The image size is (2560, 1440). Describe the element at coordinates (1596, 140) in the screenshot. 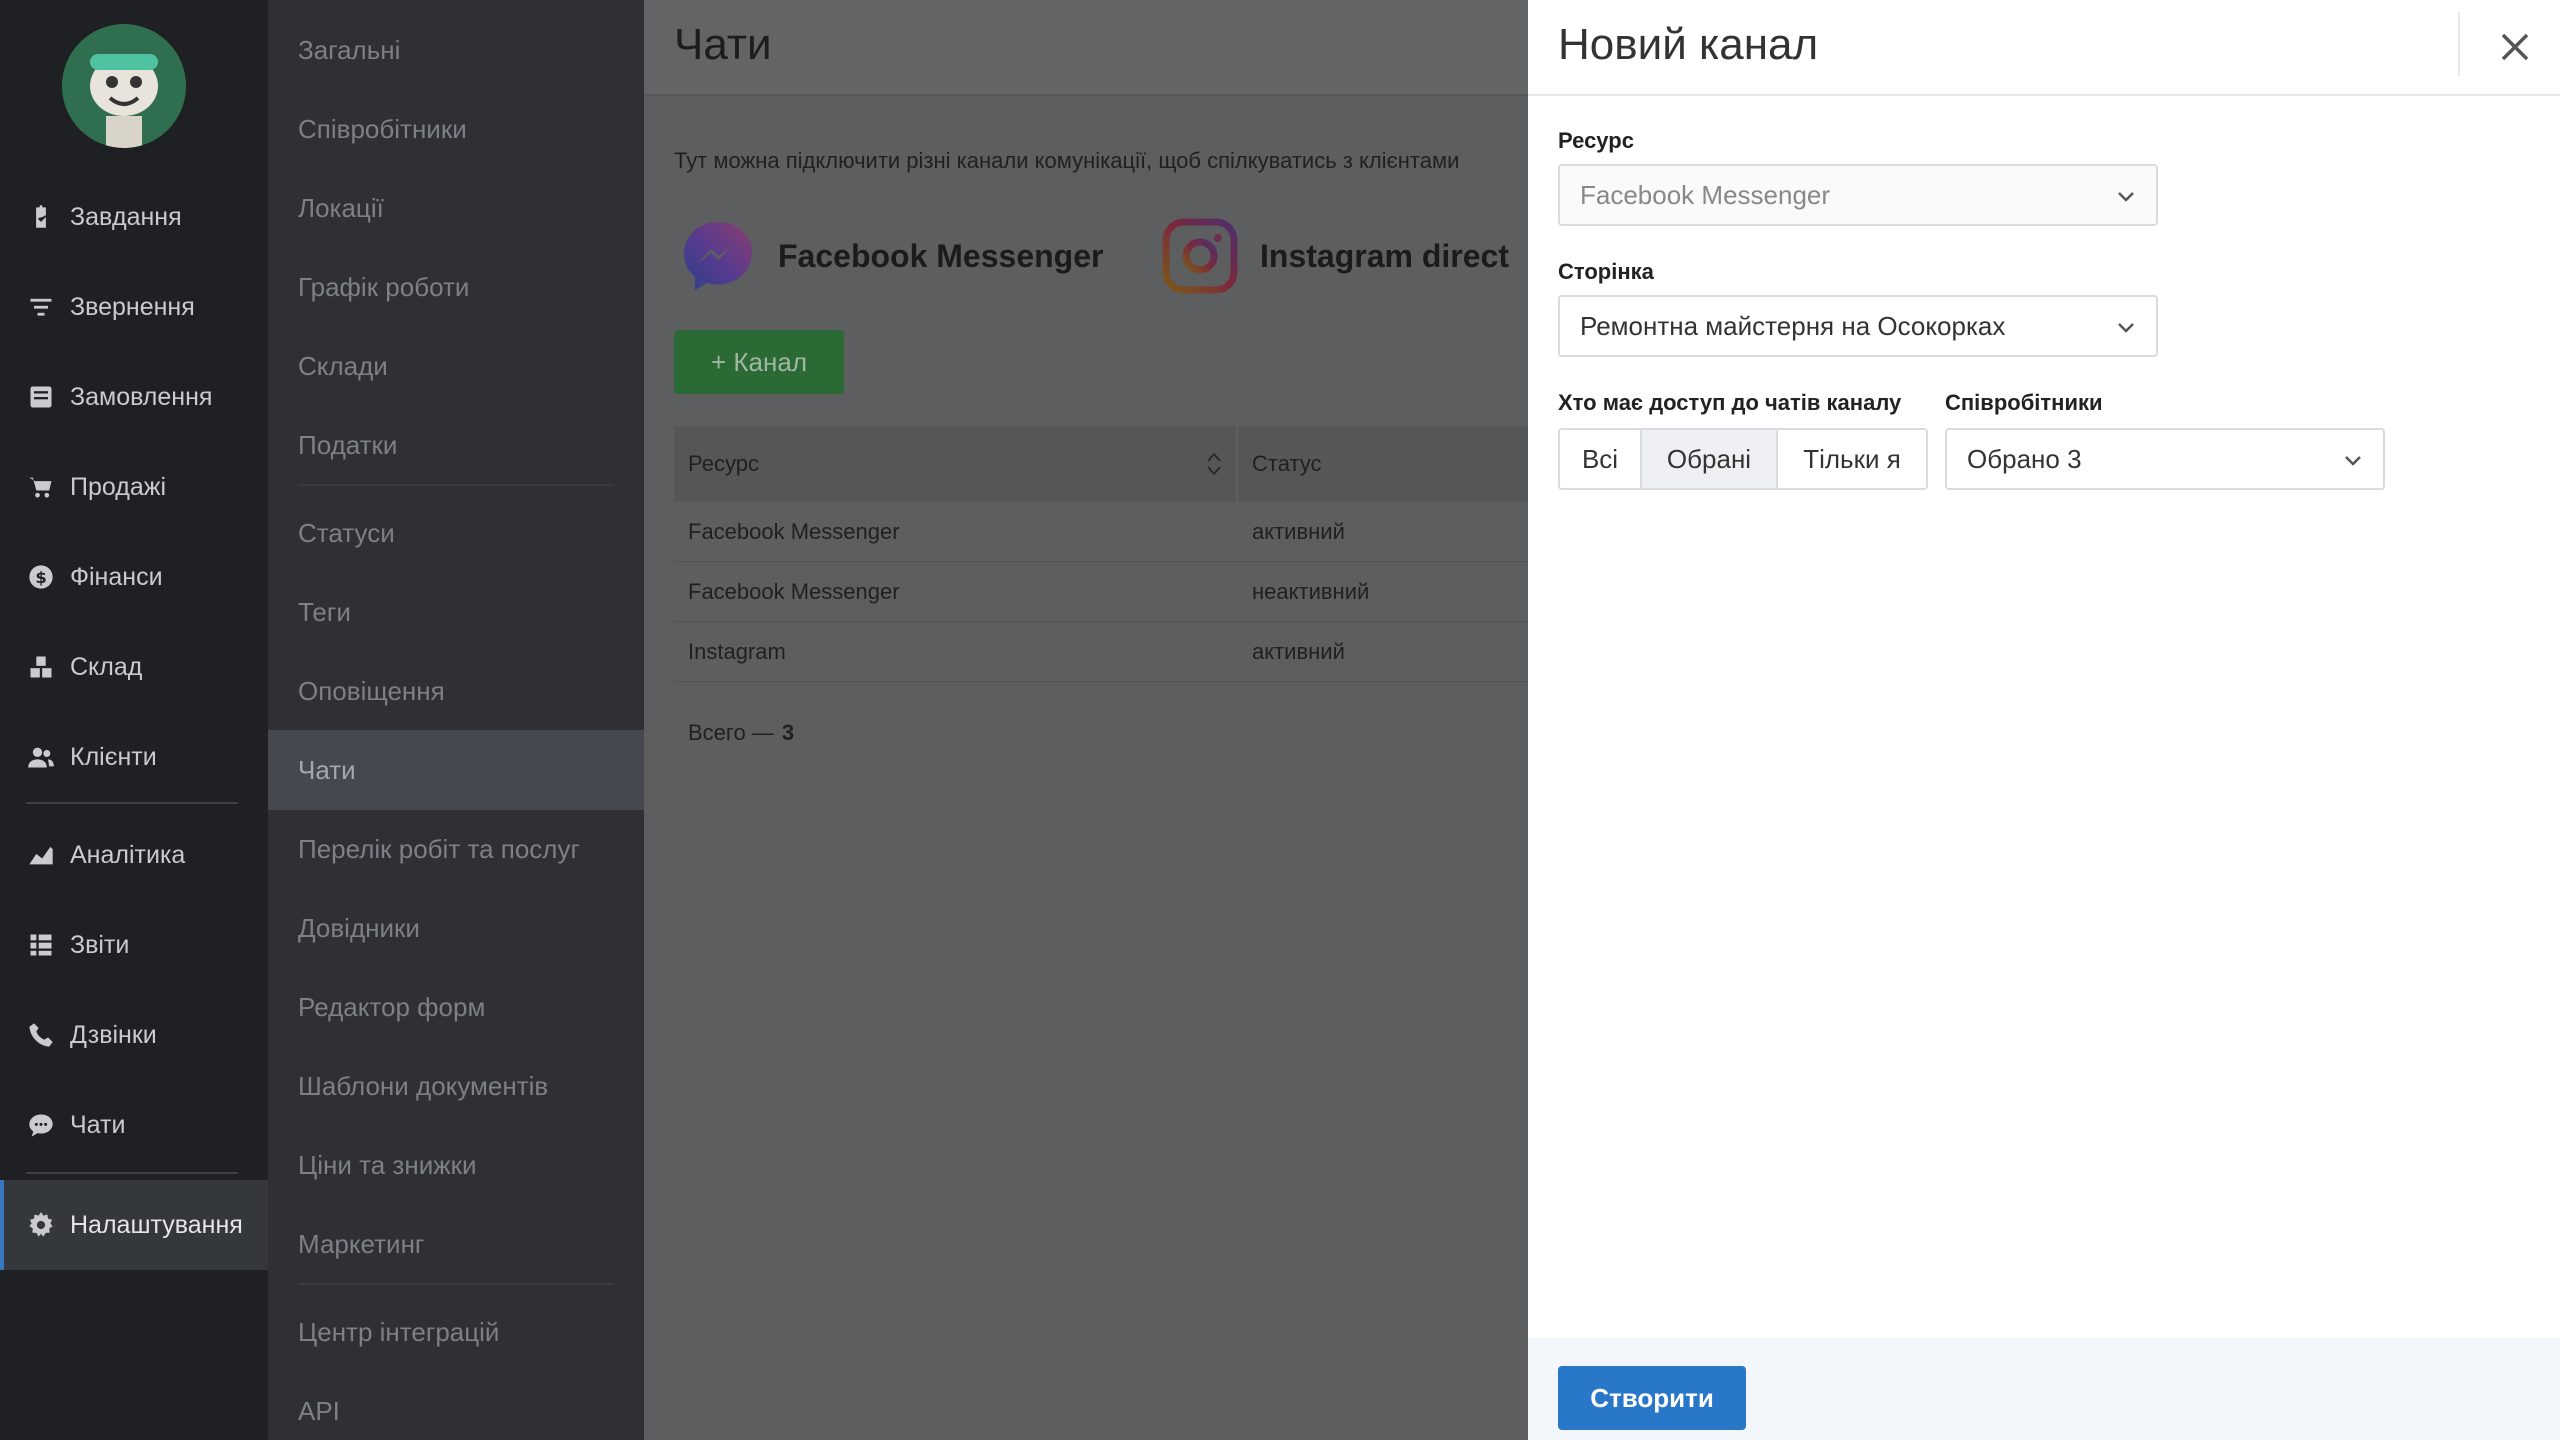

I see `resource-label: Ресурс` at that location.